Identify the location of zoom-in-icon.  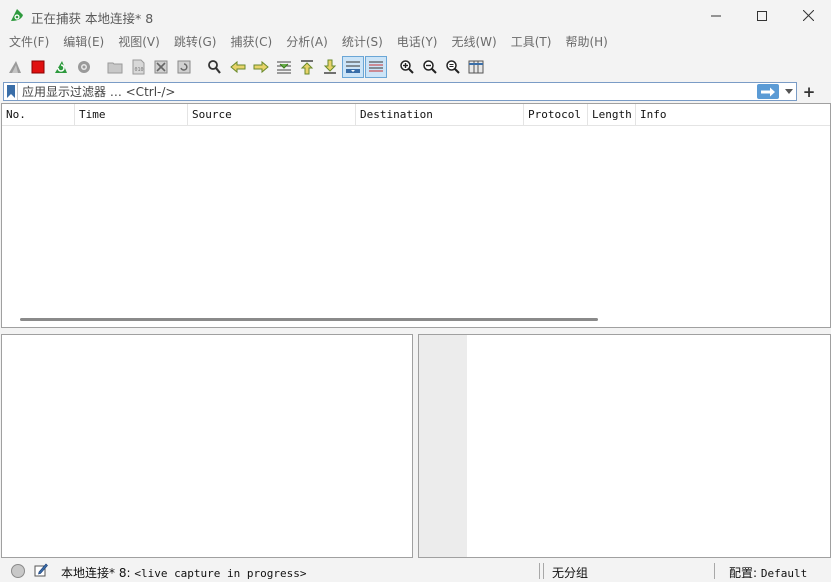
(407, 67).